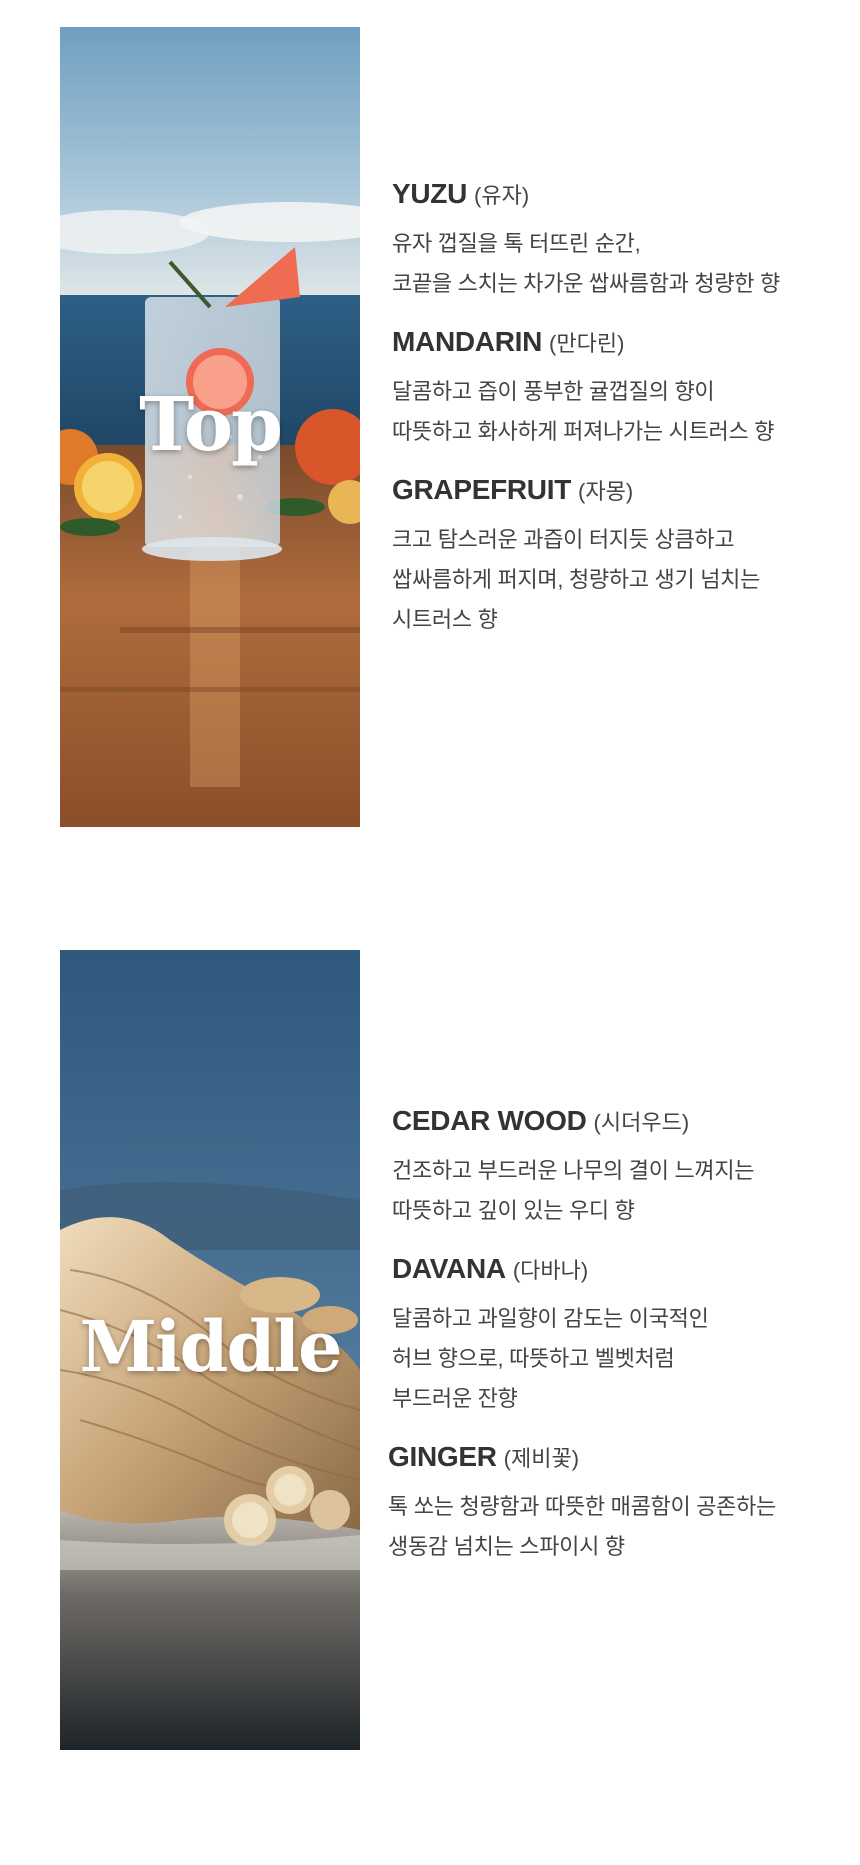 This screenshot has width=860, height=1865. Describe the element at coordinates (445, 619) in the screenshot. I see `description-line: 시트러스 향` at that location.